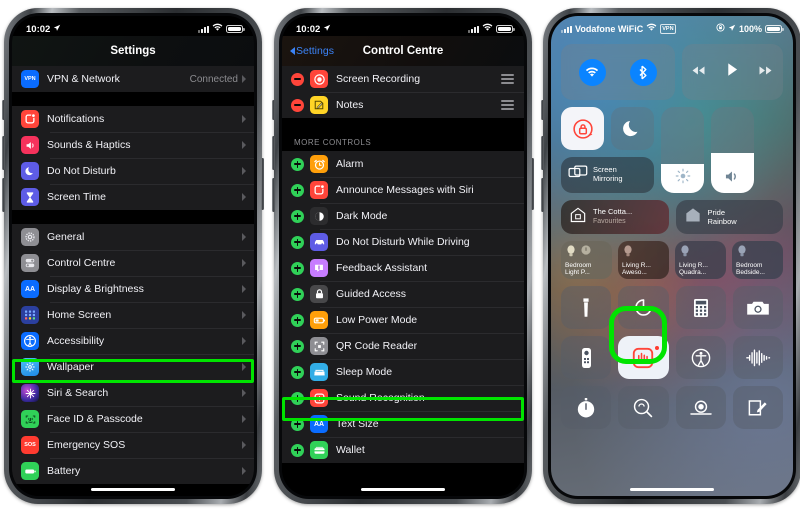 This screenshot has width=800, height=511. What do you see at coordinates (403, 346) in the screenshot?
I see `control-row-qr-code-reader: QR Code Reader` at bounding box center [403, 346].